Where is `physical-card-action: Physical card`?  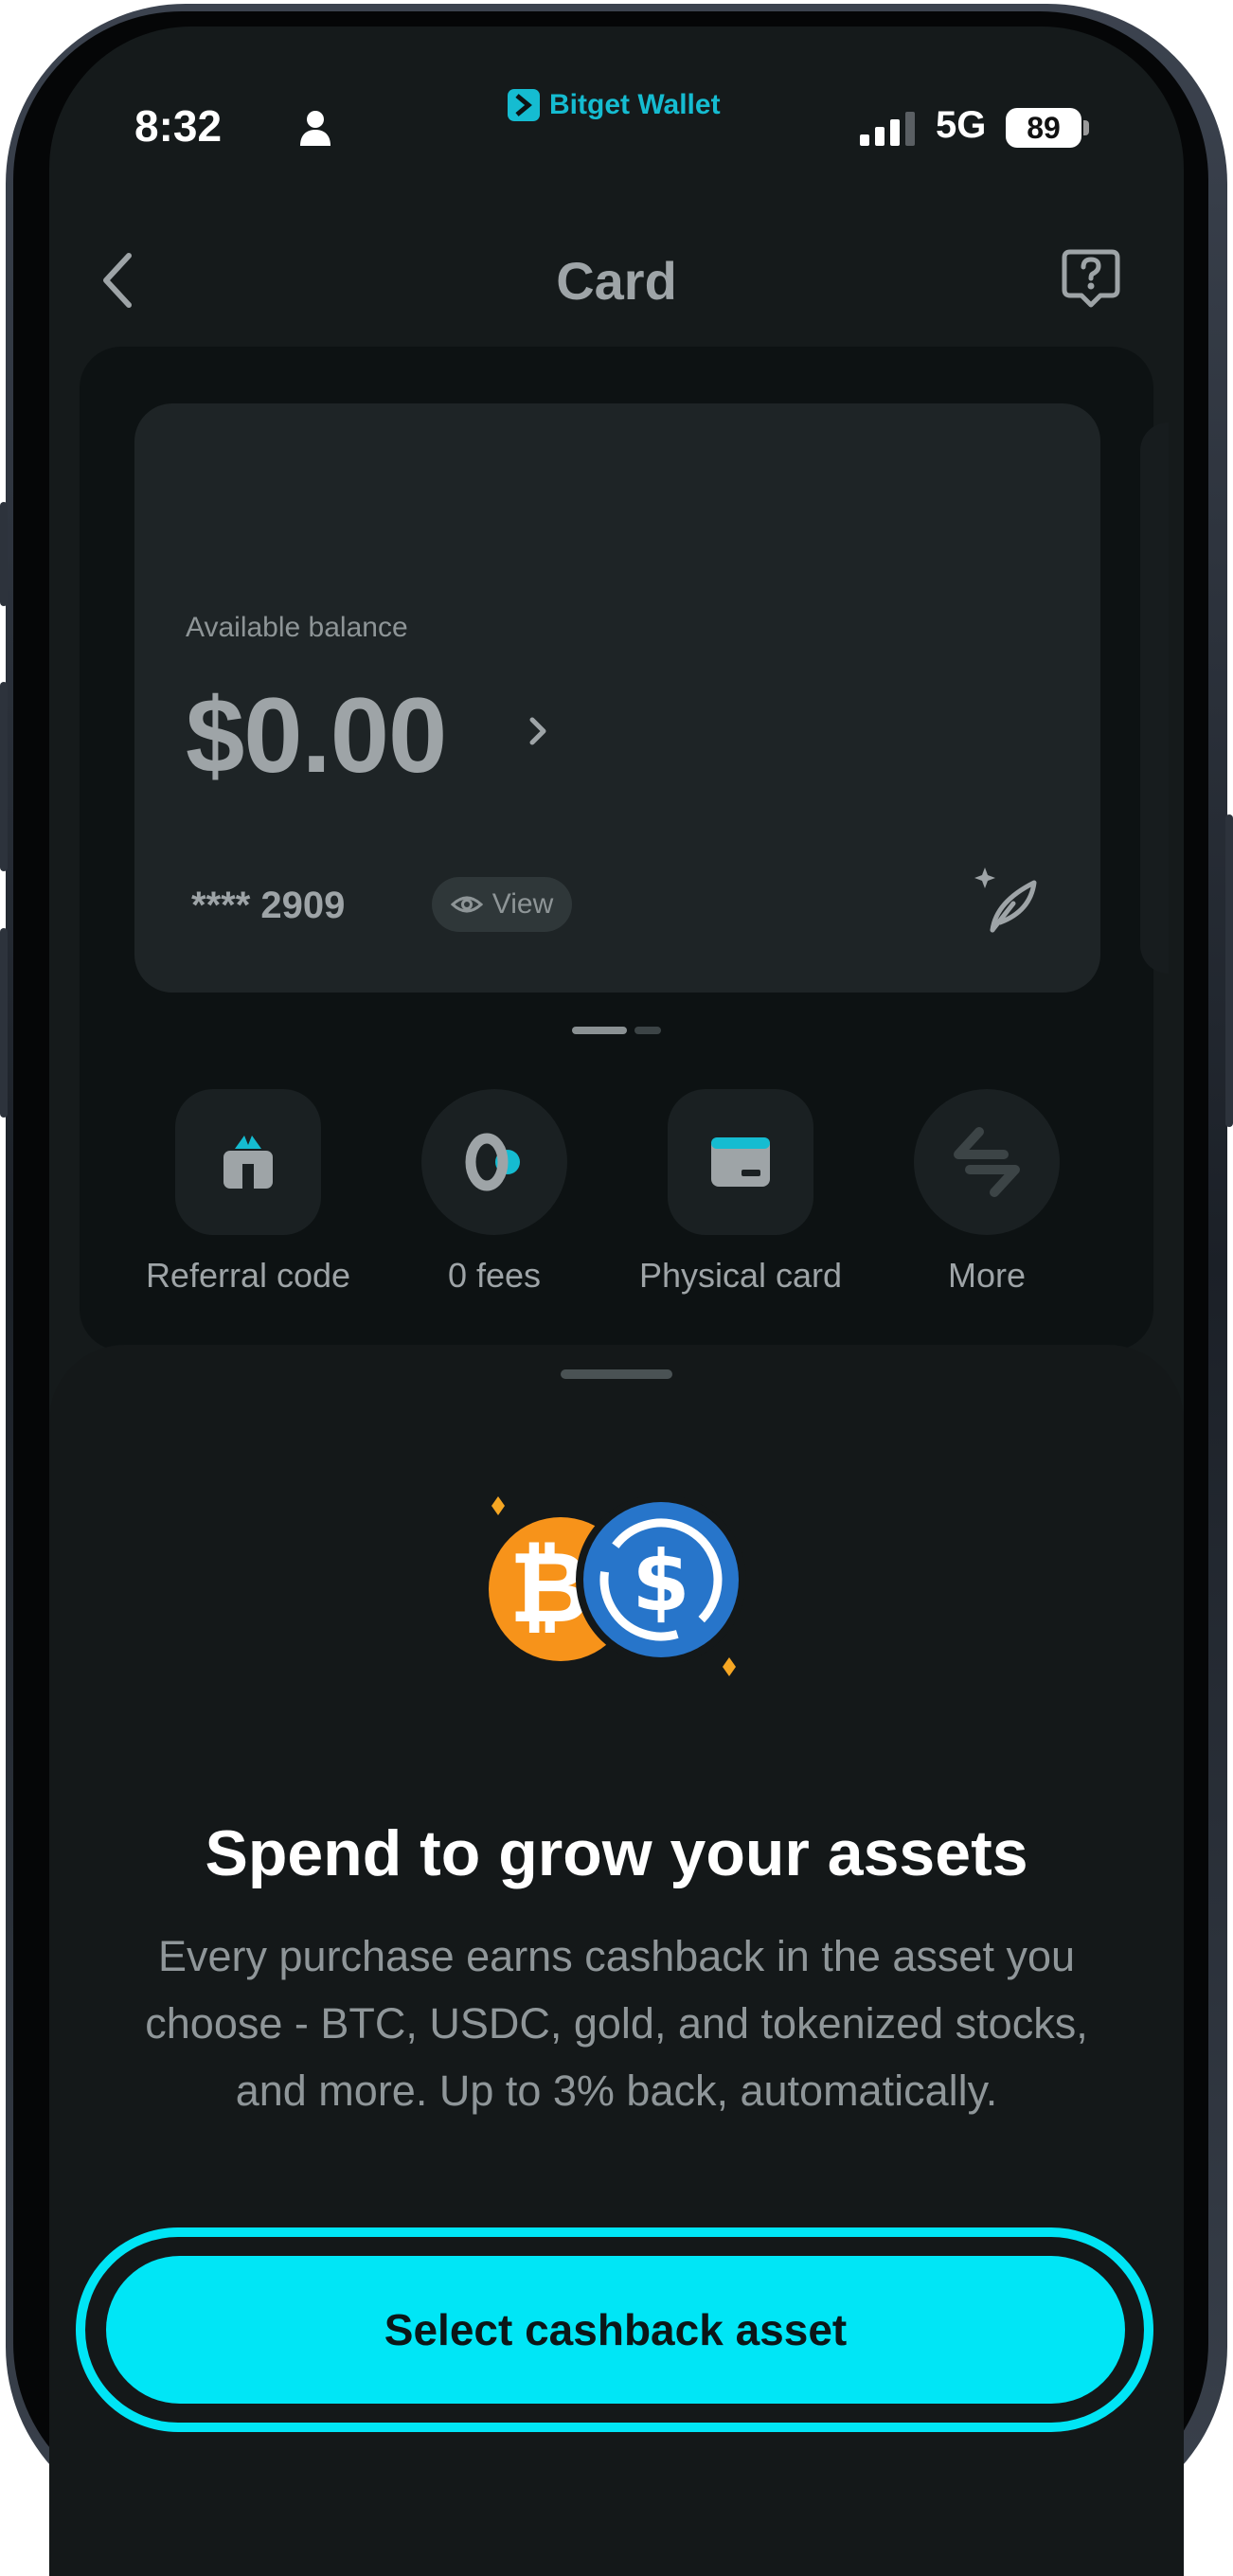
physical-card-action: Physical card is located at coordinates (740, 1192).